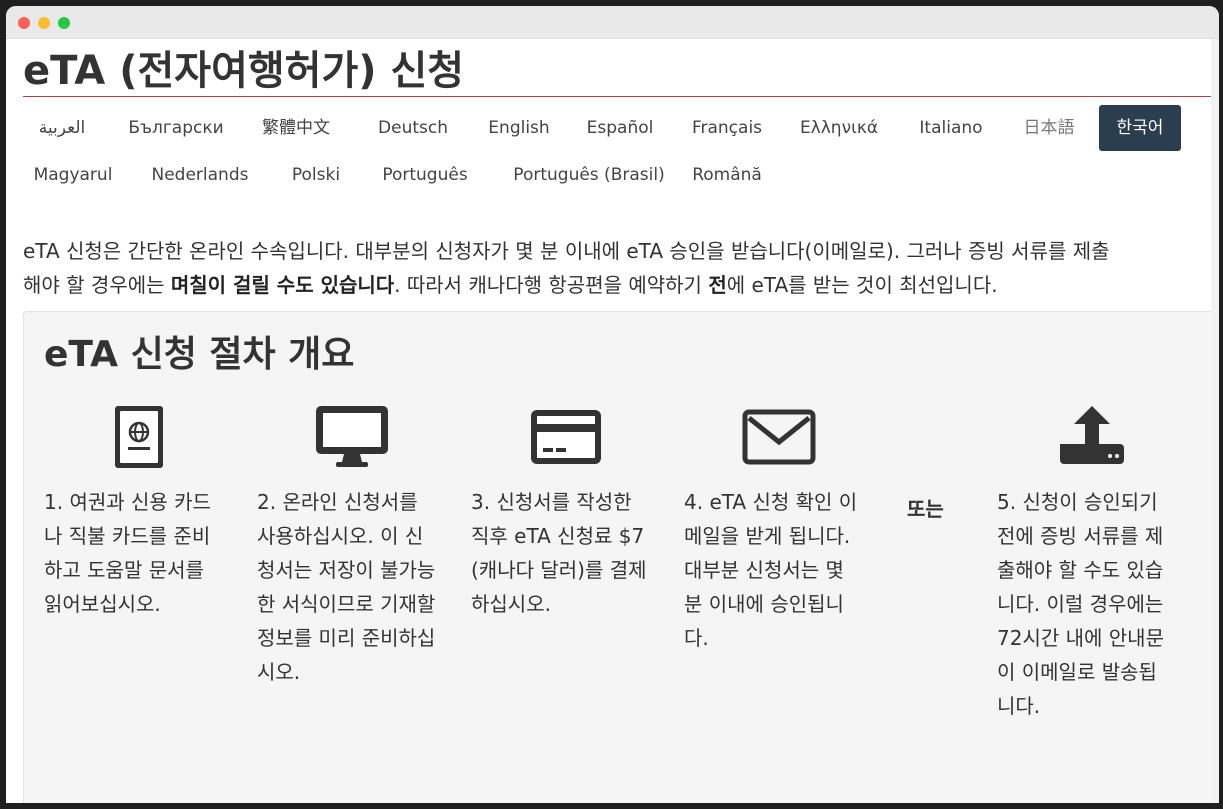  I want to click on credit-card-icon, so click(566, 437).